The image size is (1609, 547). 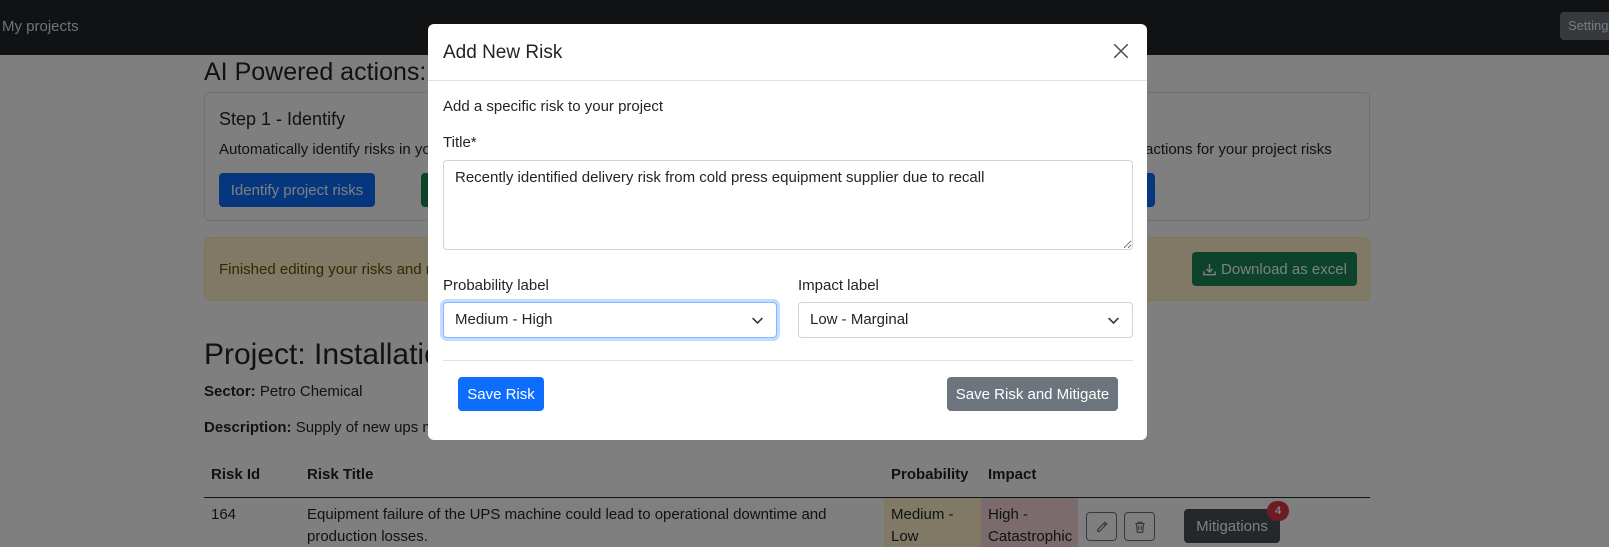 I want to click on modal-header: Add New Risk, so click(x=787, y=52).